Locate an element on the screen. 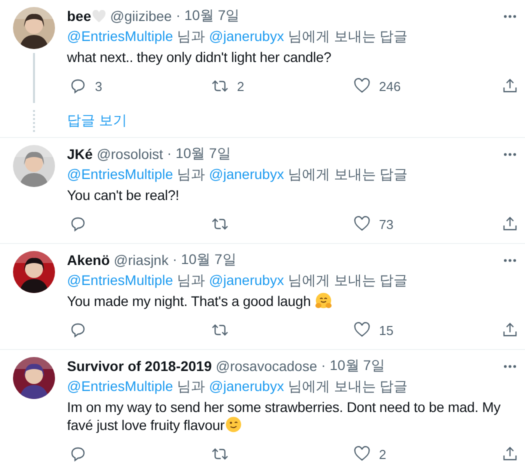 This screenshot has height=470, width=525. user-name: bee is located at coordinates (79, 16).